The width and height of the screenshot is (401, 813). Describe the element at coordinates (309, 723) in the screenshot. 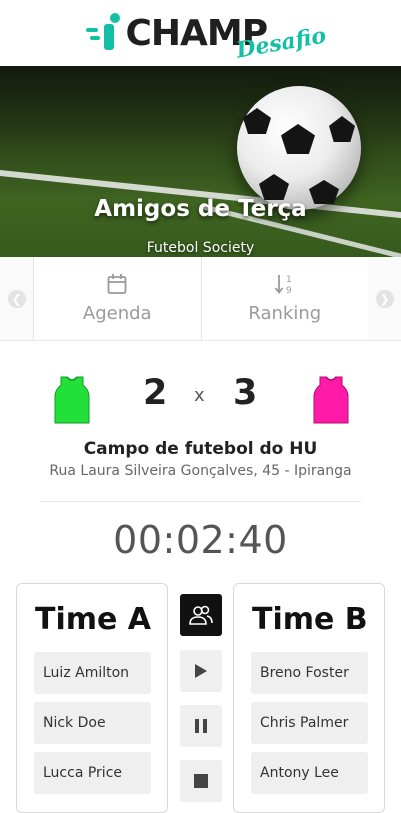

I see `team-b-player: Chris Palmer` at that location.